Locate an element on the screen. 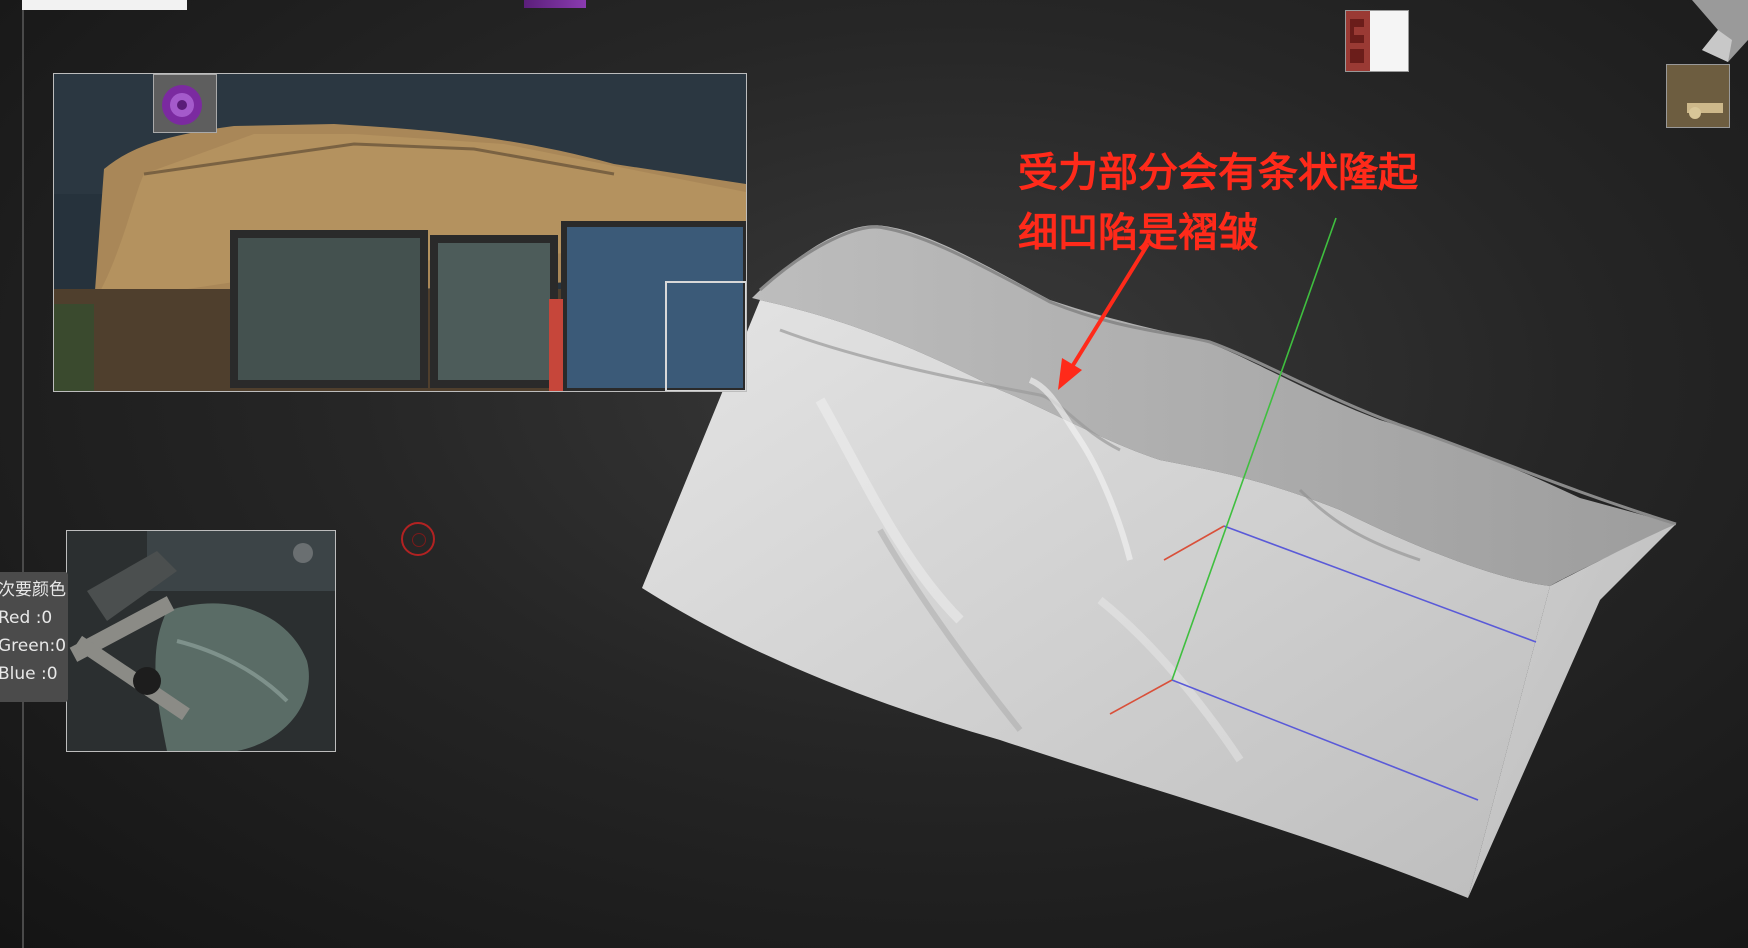 The width and height of the screenshot is (1748, 948). reference-image-fabric-detail is located at coordinates (201, 641).